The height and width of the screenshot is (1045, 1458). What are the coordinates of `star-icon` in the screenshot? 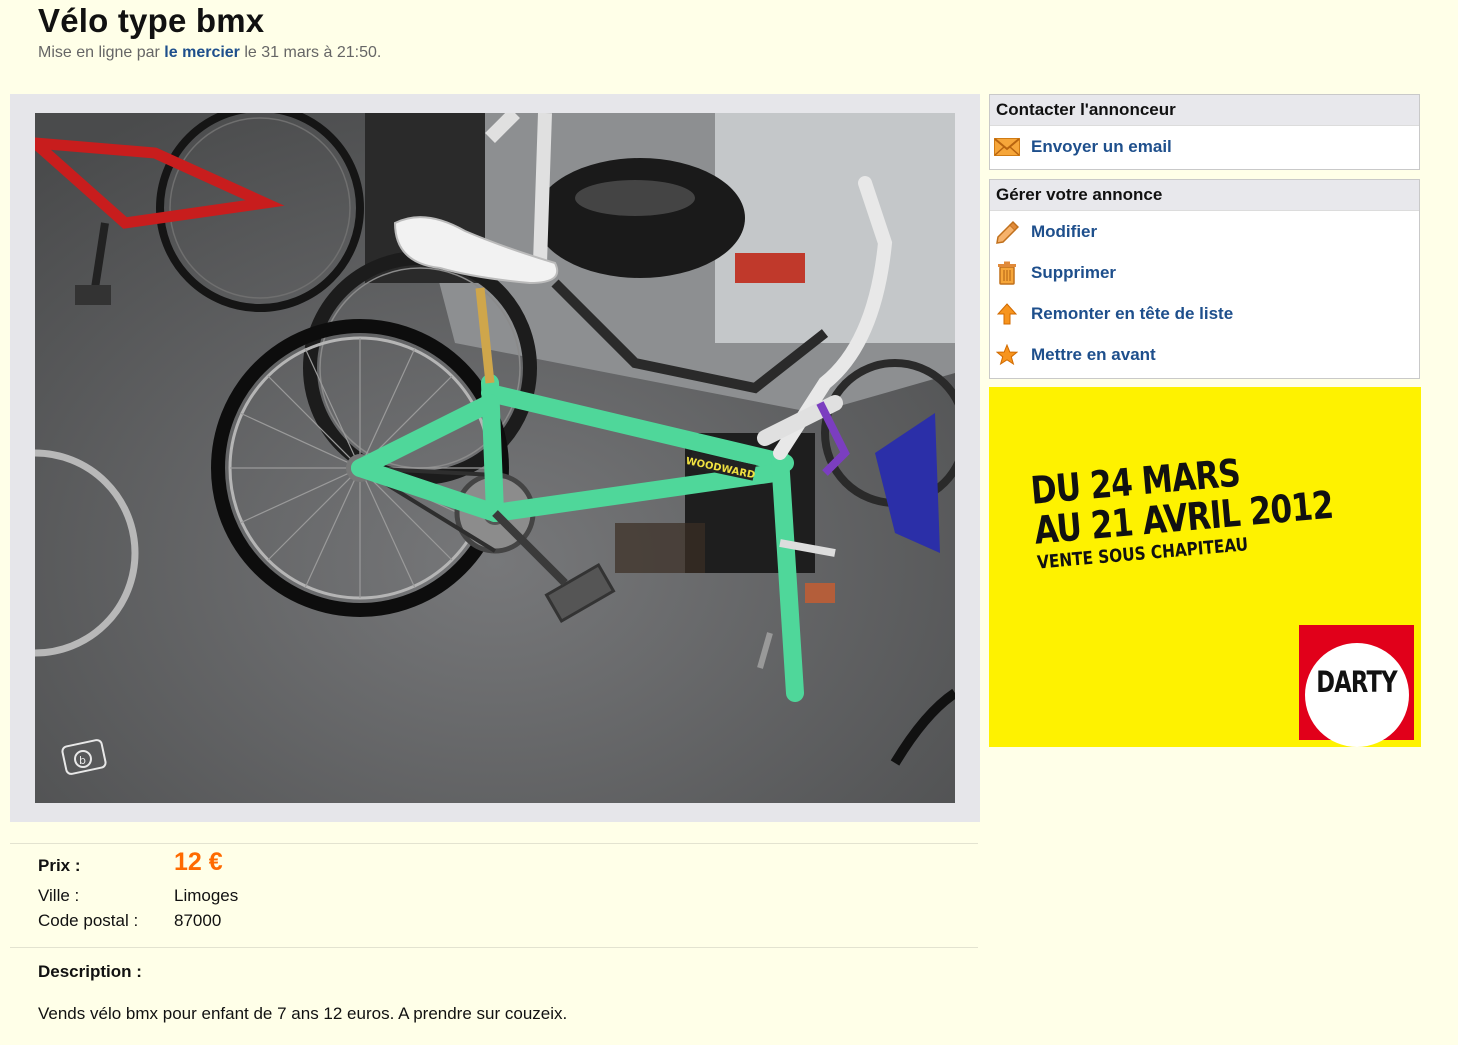 It's located at (1007, 355).